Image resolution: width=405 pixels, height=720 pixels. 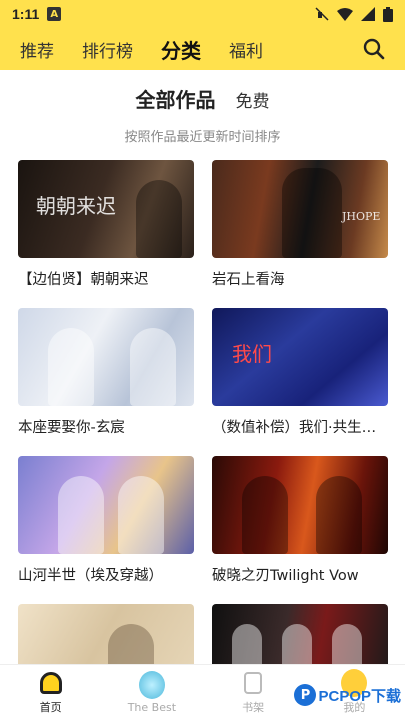 I want to click on work-title: 【边伯贤】朝朝来迟, so click(x=106, y=278).